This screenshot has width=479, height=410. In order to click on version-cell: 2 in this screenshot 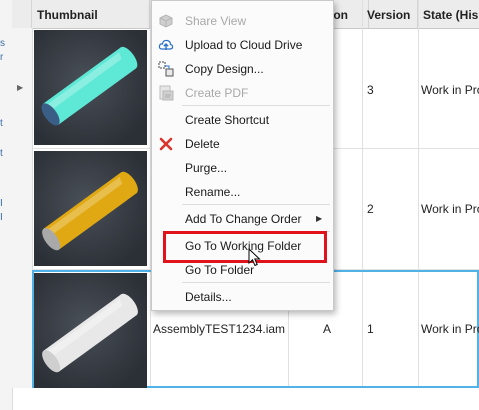, I will do `click(370, 209)`.